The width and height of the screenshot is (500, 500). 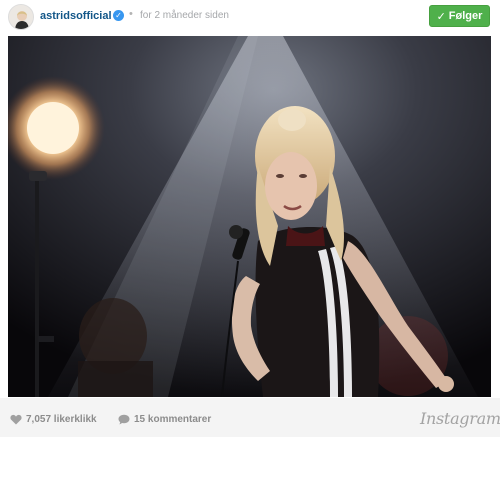 I want to click on instagram-wordmark: Instagram, so click(x=460, y=418).